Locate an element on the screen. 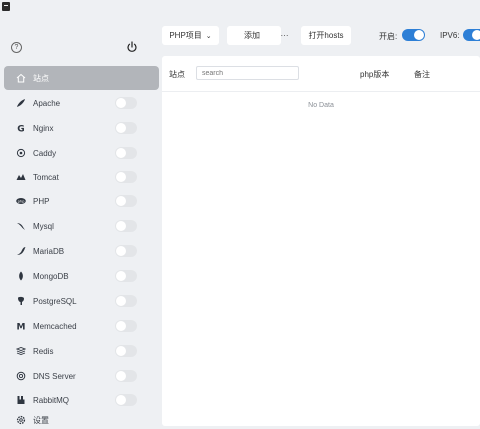 The width and height of the screenshot is (480, 429). sidebar-item-rabbitmq: RabbitMQ is located at coordinates (74, 400).